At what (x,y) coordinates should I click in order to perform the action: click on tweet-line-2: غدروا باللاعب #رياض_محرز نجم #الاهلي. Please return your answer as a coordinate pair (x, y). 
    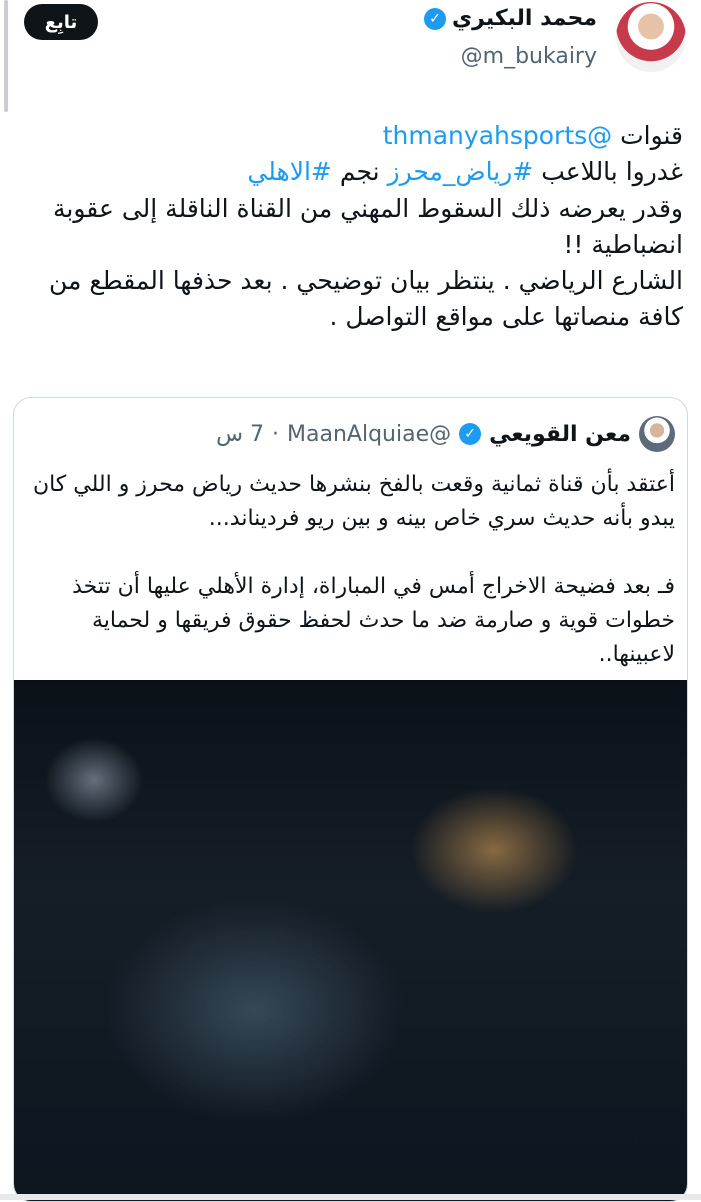
    Looking at the image, I should click on (350, 172).